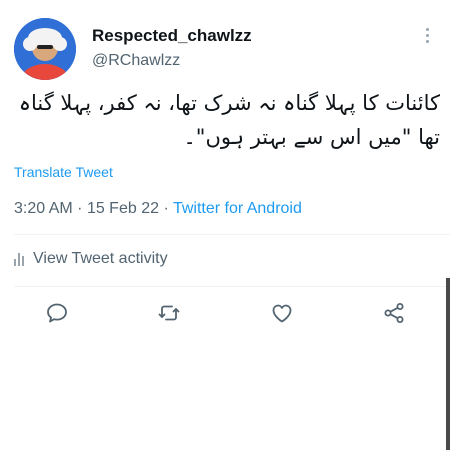  What do you see at coordinates (172, 36) in the screenshot?
I see `display-name: Respected_chawlzz` at bounding box center [172, 36].